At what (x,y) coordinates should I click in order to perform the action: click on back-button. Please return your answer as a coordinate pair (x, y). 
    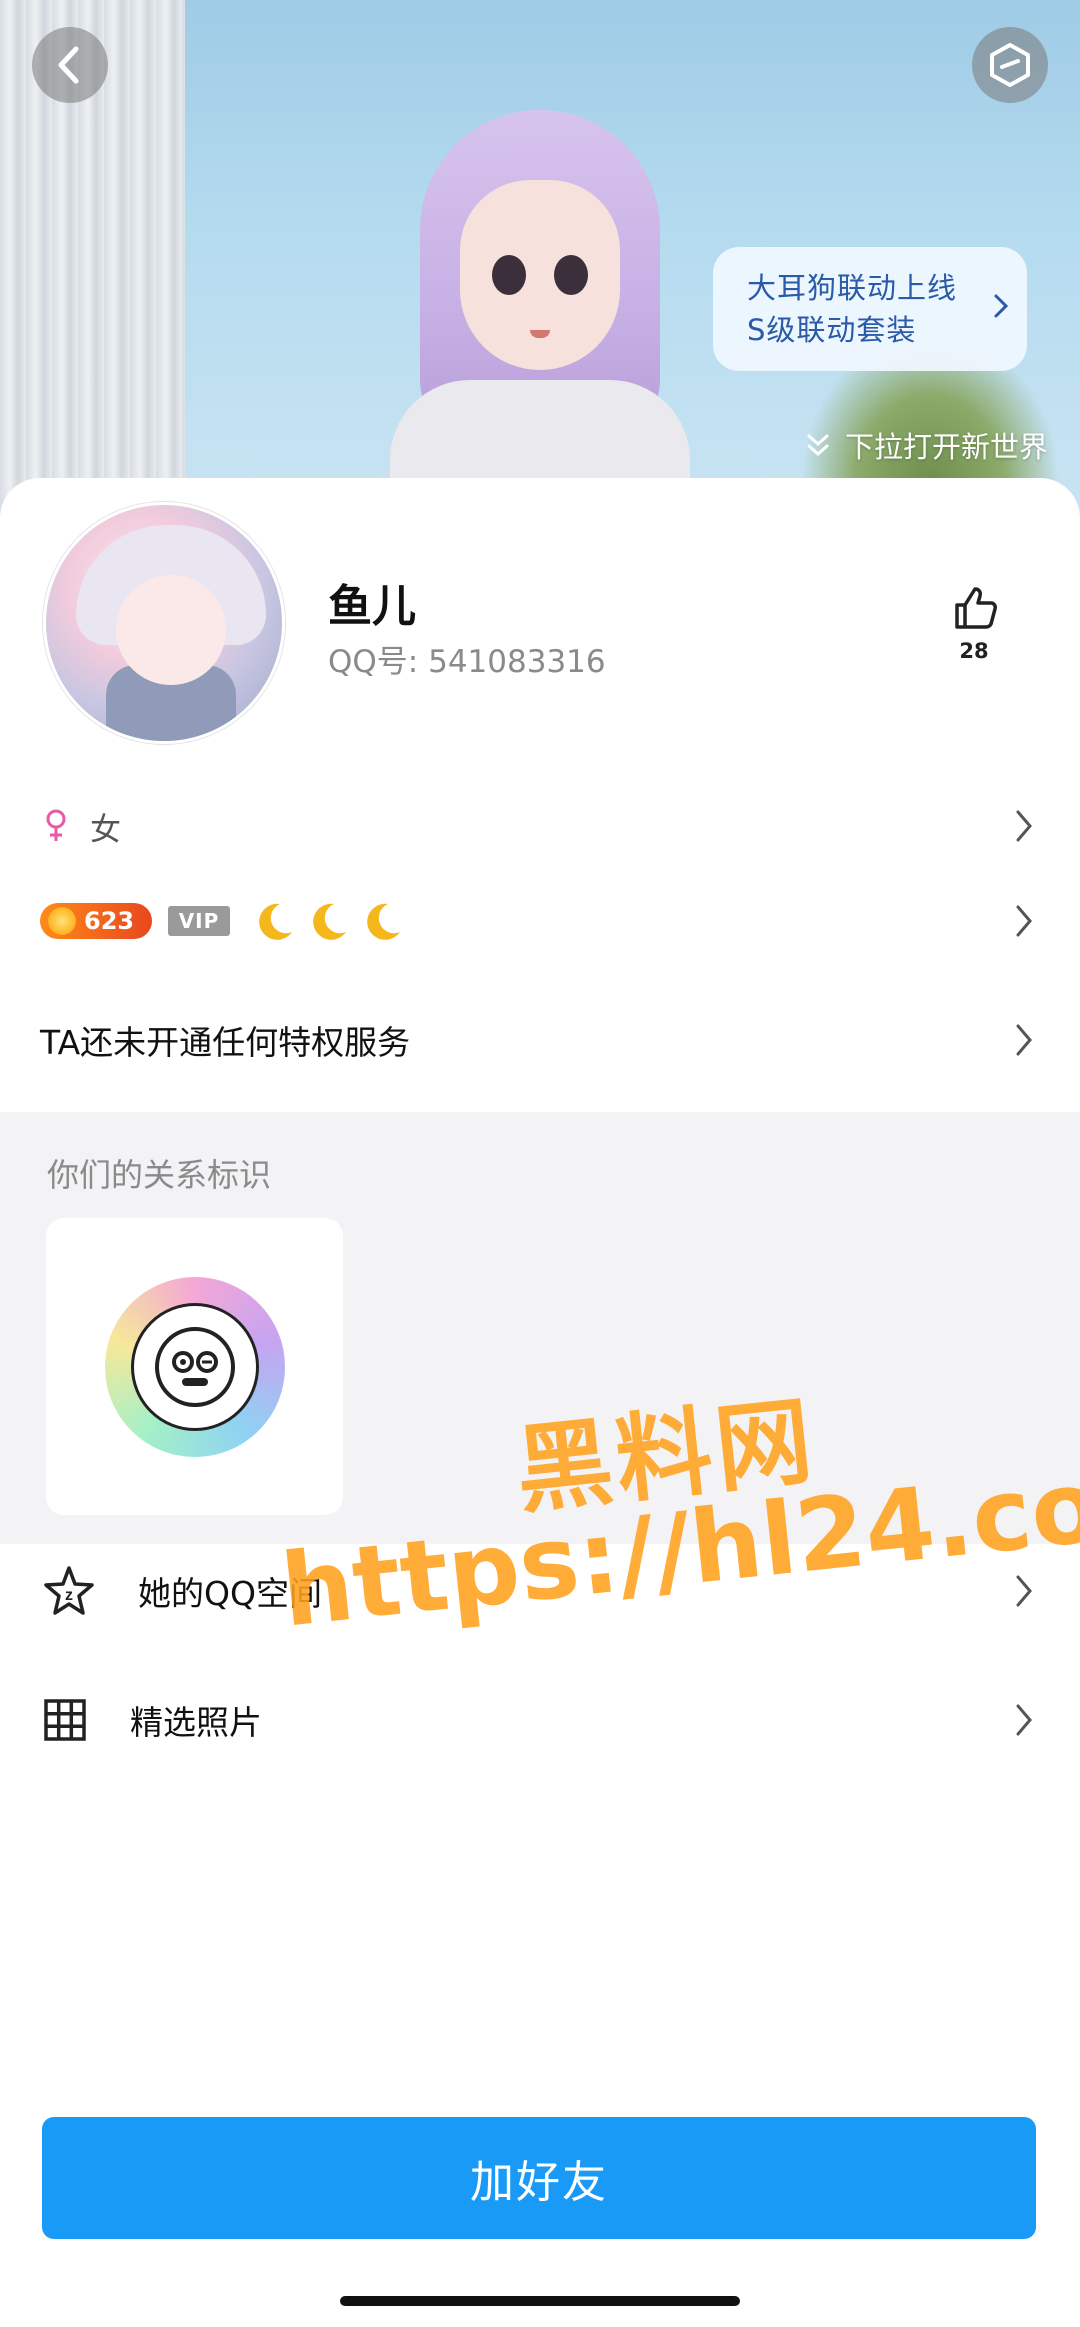
    Looking at the image, I should click on (70, 65).